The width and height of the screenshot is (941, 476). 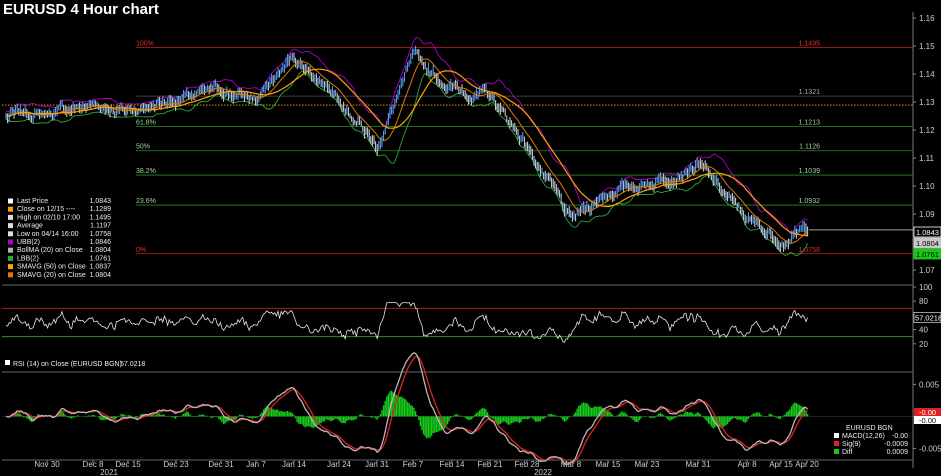 What do you see at coordinates (809, 147) in the screenshot?
I see `fib-level-right-label: 1.1126` at bounding box center [809, 147].